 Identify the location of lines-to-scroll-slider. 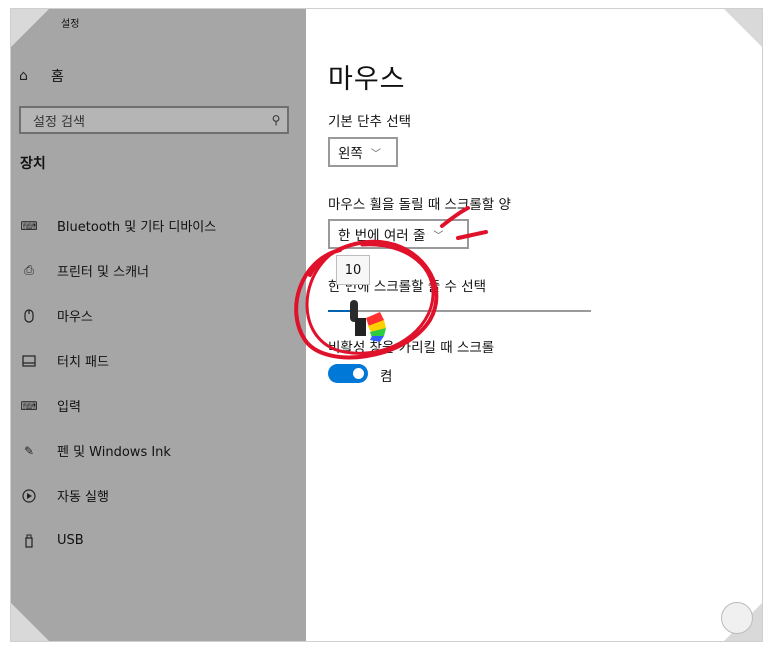
(459, 311).